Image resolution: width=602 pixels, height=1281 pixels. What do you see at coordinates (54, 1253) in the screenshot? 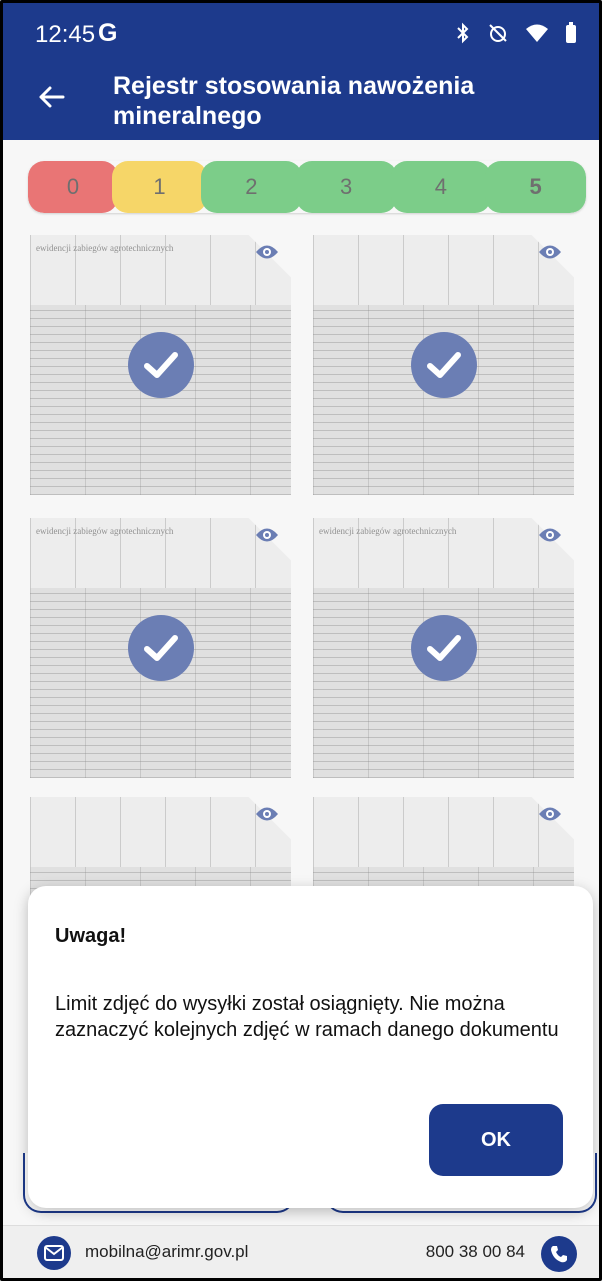
I see `email-icon` at bounding box center [54, 1253].